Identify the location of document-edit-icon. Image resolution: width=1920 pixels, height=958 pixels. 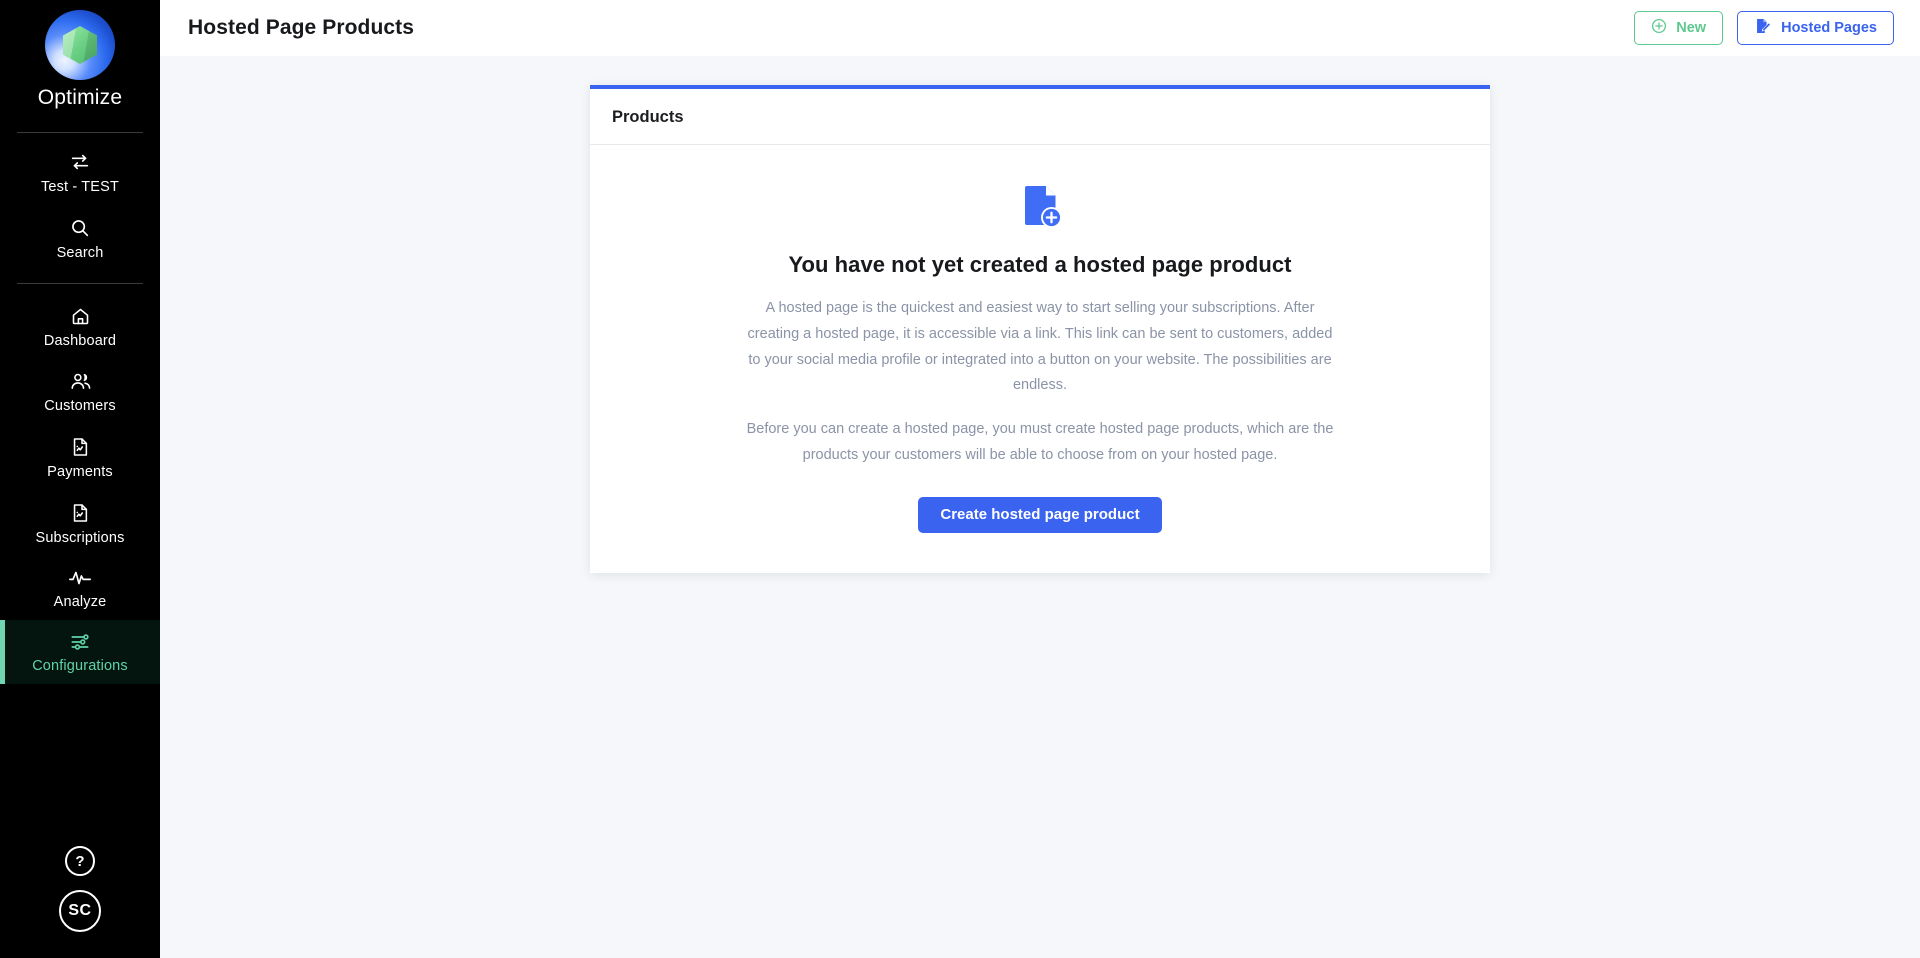
(1763, 28).